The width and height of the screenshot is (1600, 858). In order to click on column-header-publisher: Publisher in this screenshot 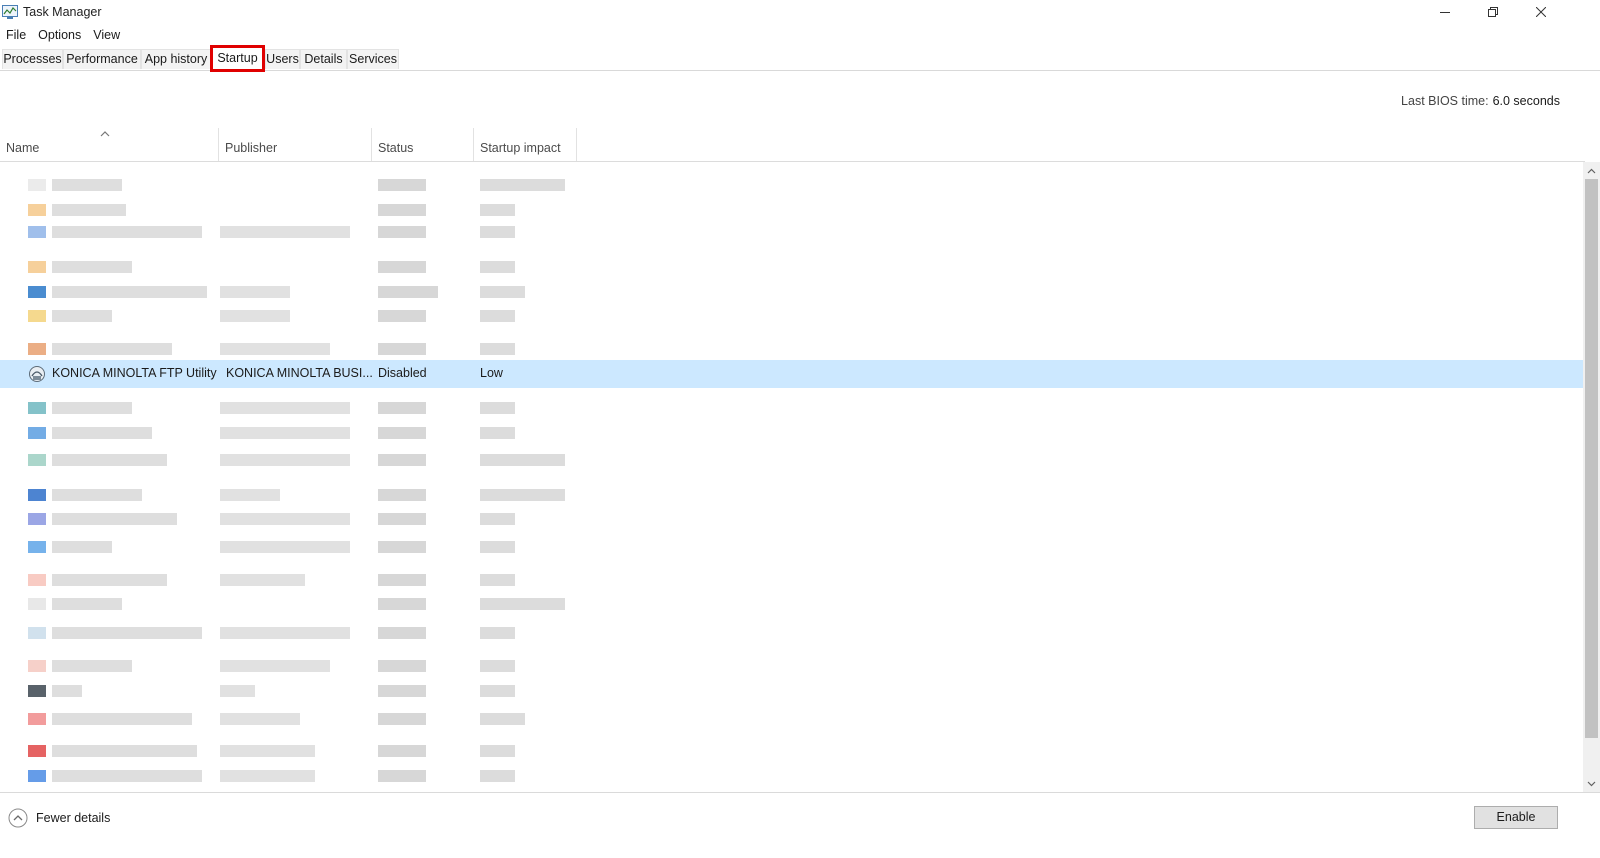, I will do `click(295, 144)`.